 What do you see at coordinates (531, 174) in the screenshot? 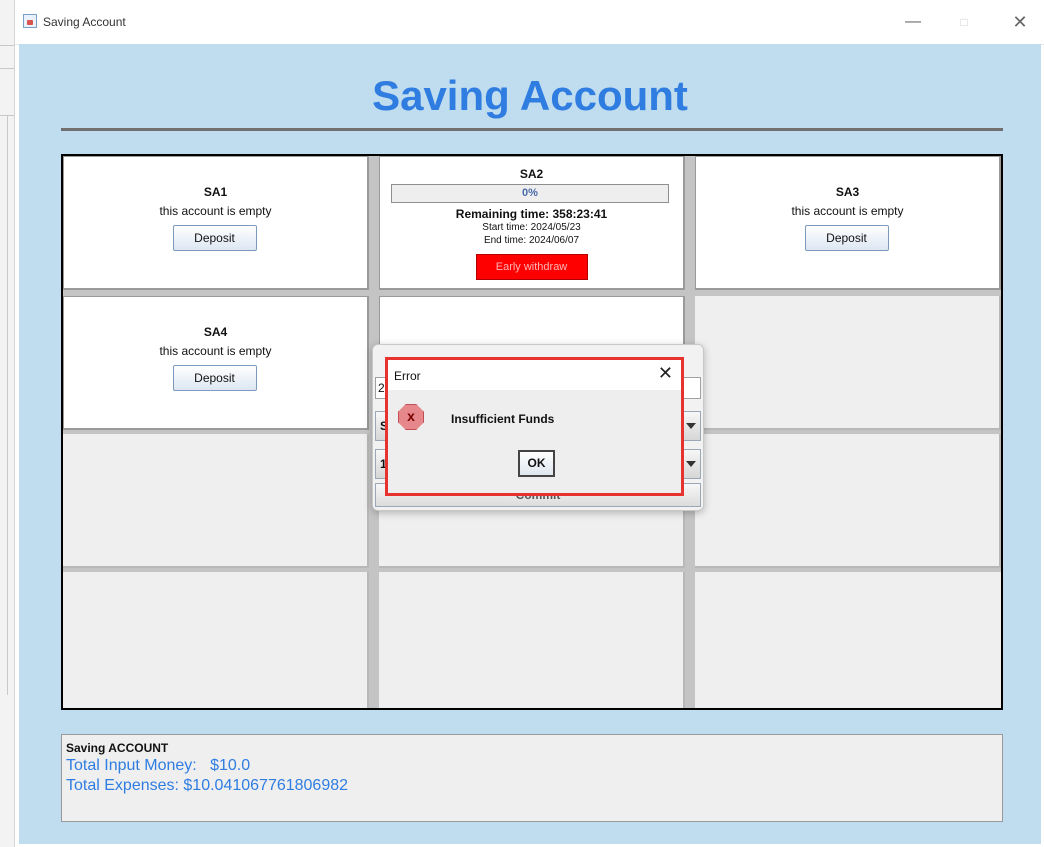
I see `account-name: SA2` at bounding box center [531, 174].